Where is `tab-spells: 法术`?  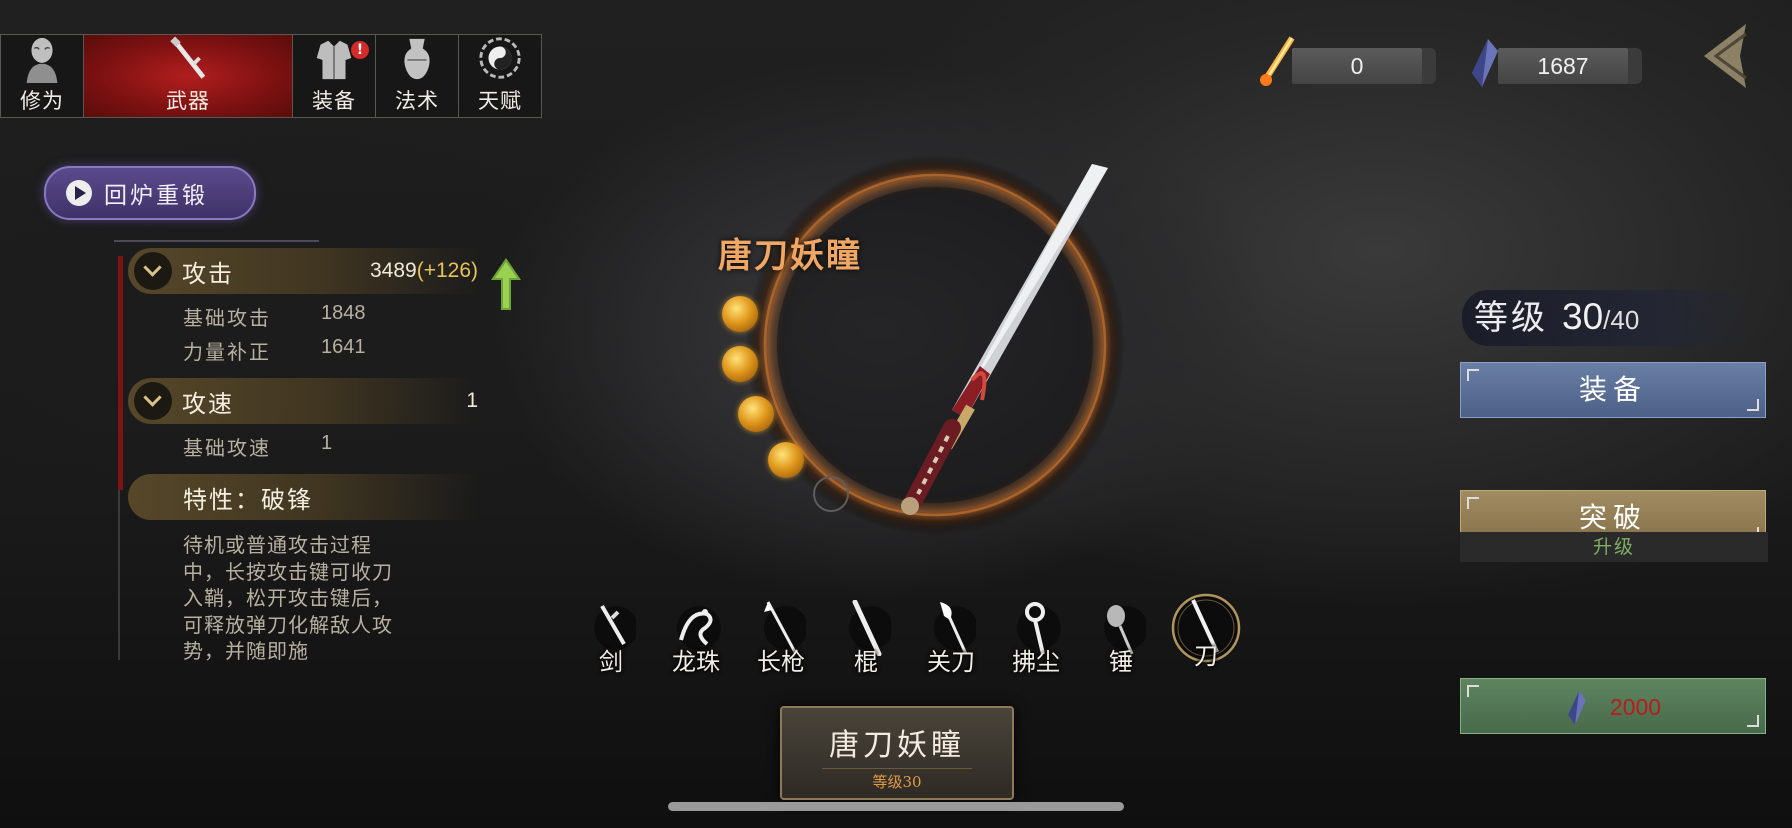
tab-spells: 法术 is located at coordinates (417, 76).